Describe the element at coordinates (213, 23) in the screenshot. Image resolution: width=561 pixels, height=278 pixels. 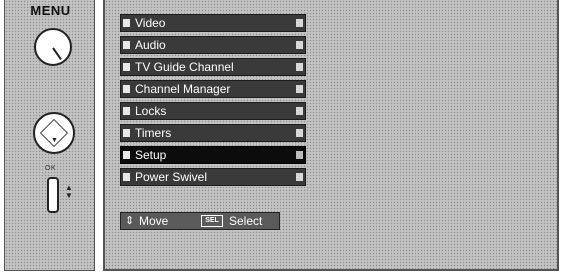
I see `menu-item-video: Video` at that location.